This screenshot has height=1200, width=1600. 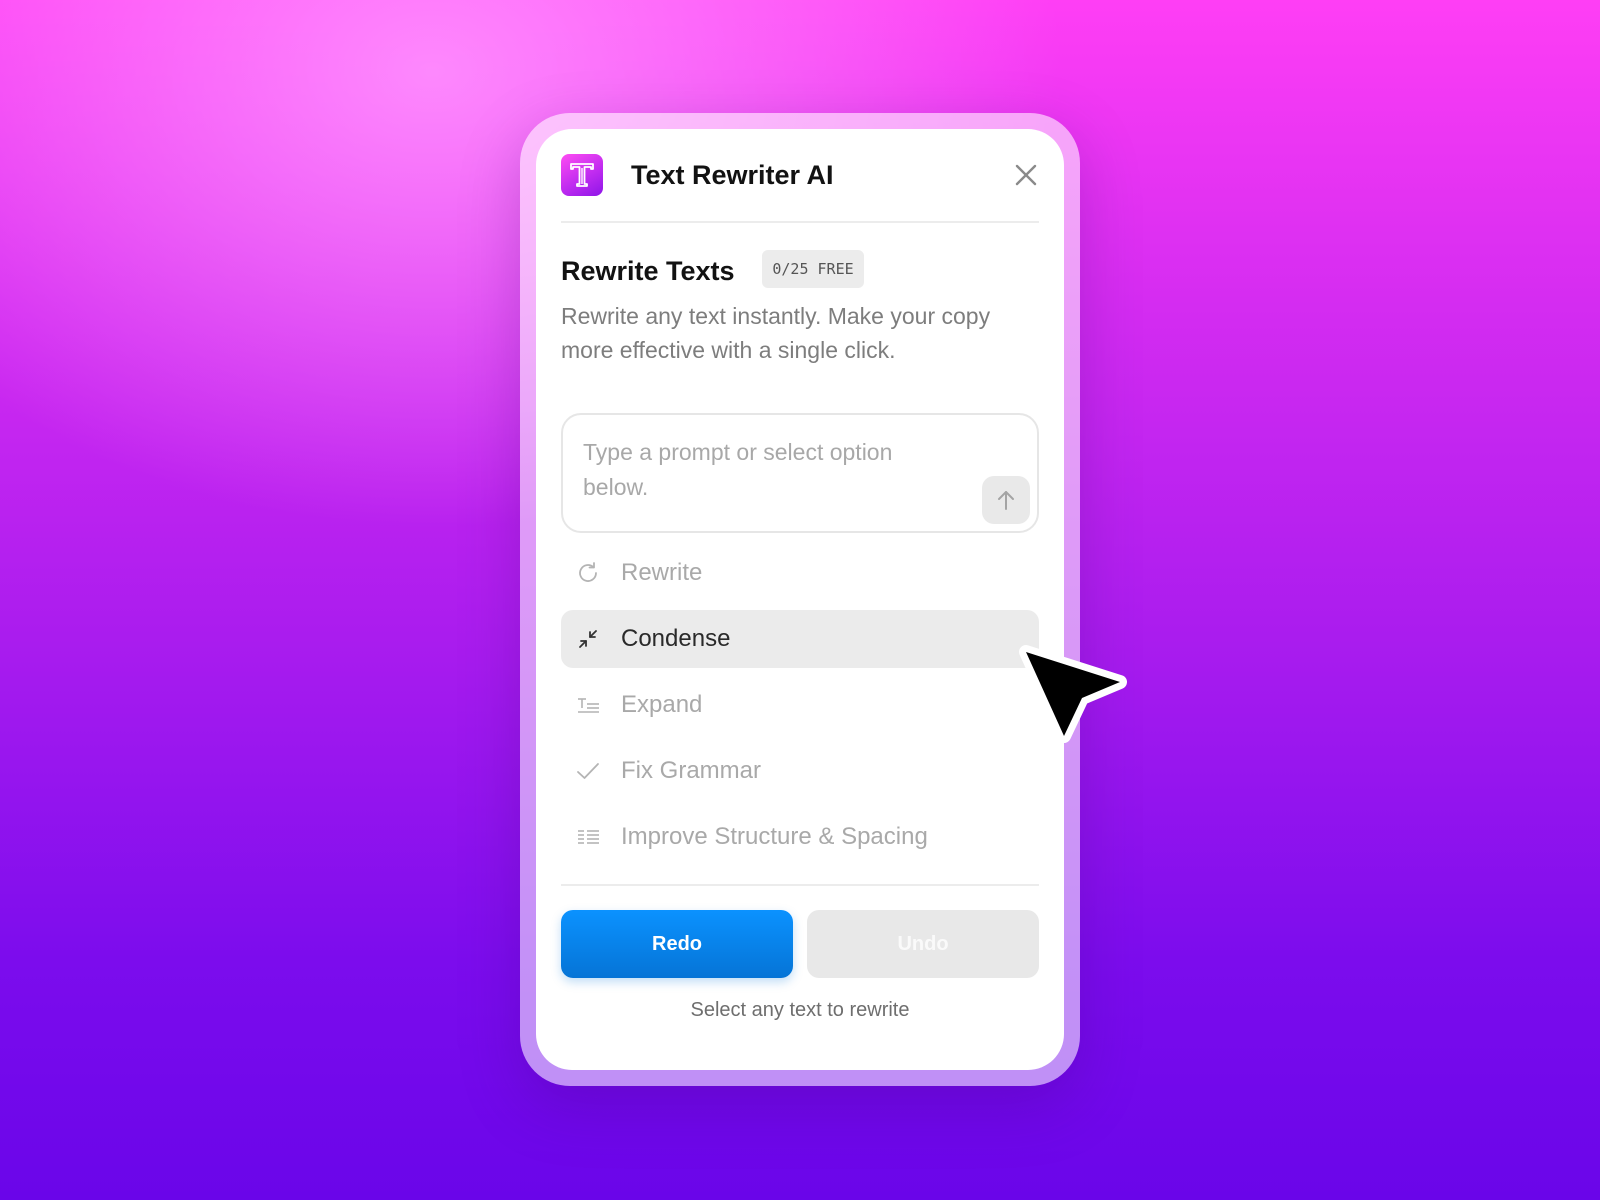 I want to click on footer-hint: Select any text to rewrite, so click(x=800, y=1010).